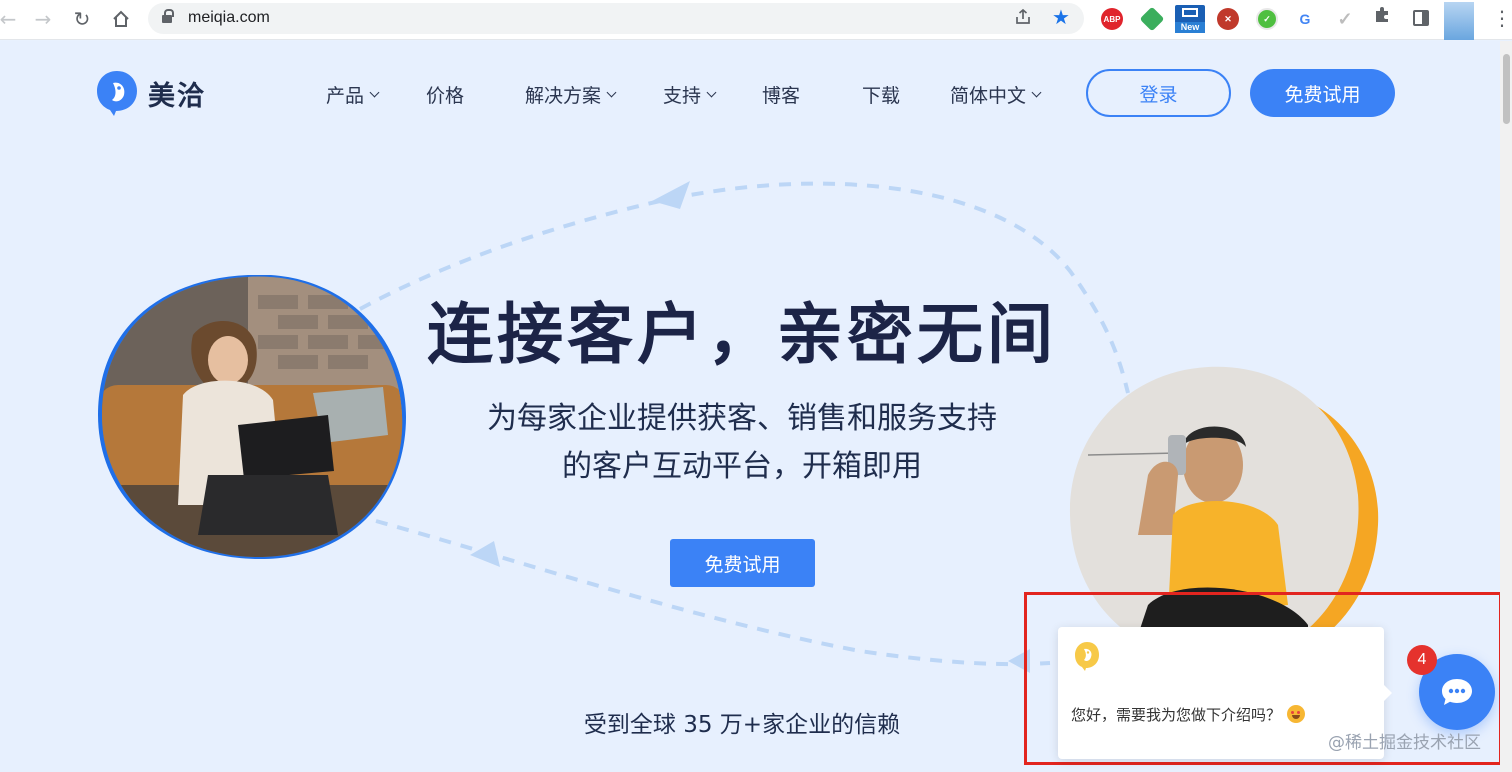  I want to click on lock-icon, so click(168, 16).